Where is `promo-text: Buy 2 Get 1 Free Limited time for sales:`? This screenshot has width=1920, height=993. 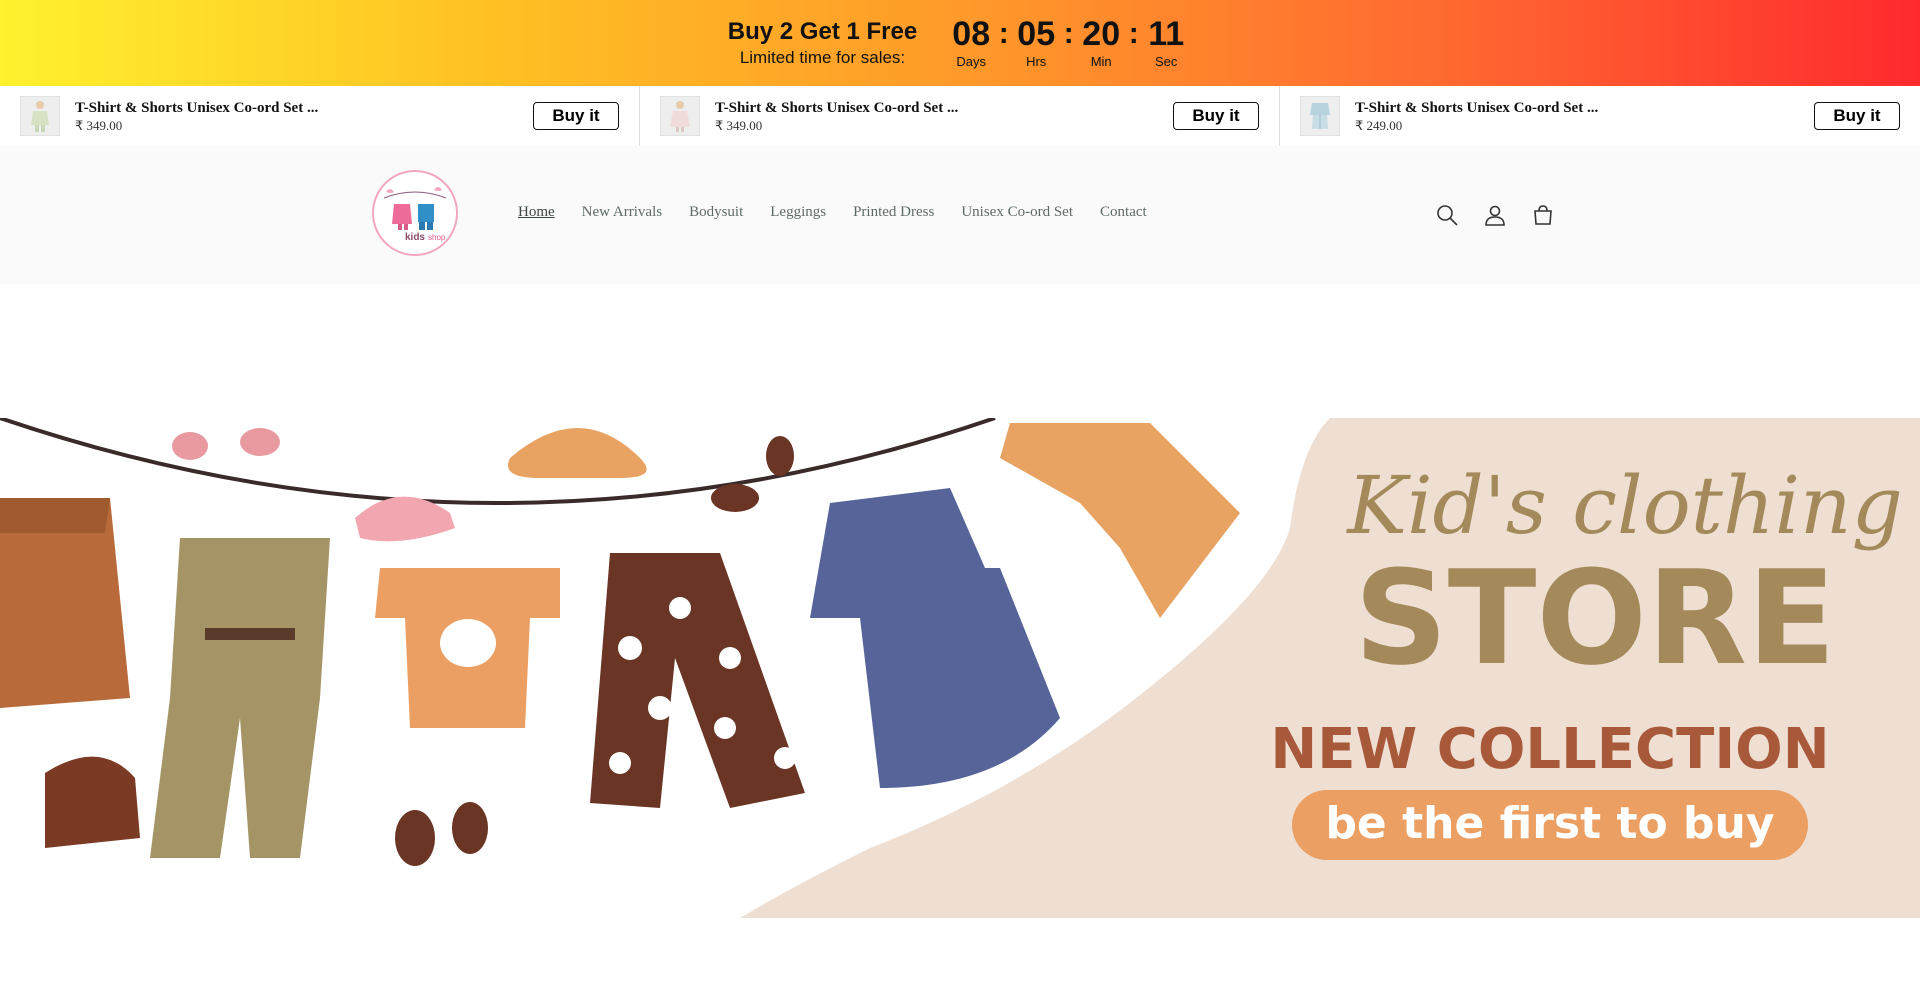 promo-text: Buy 2 Get 1 Free Limited time for sales: is located at coordinates (822, 43).